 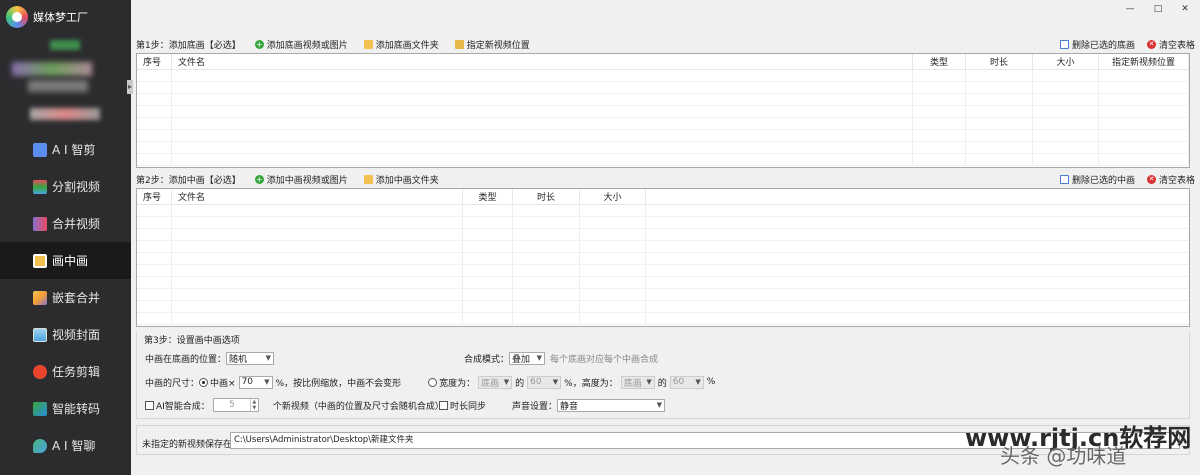 I want to click on ai-count-spinner: 5 ▲ ▼, so click(x=235, y=405).